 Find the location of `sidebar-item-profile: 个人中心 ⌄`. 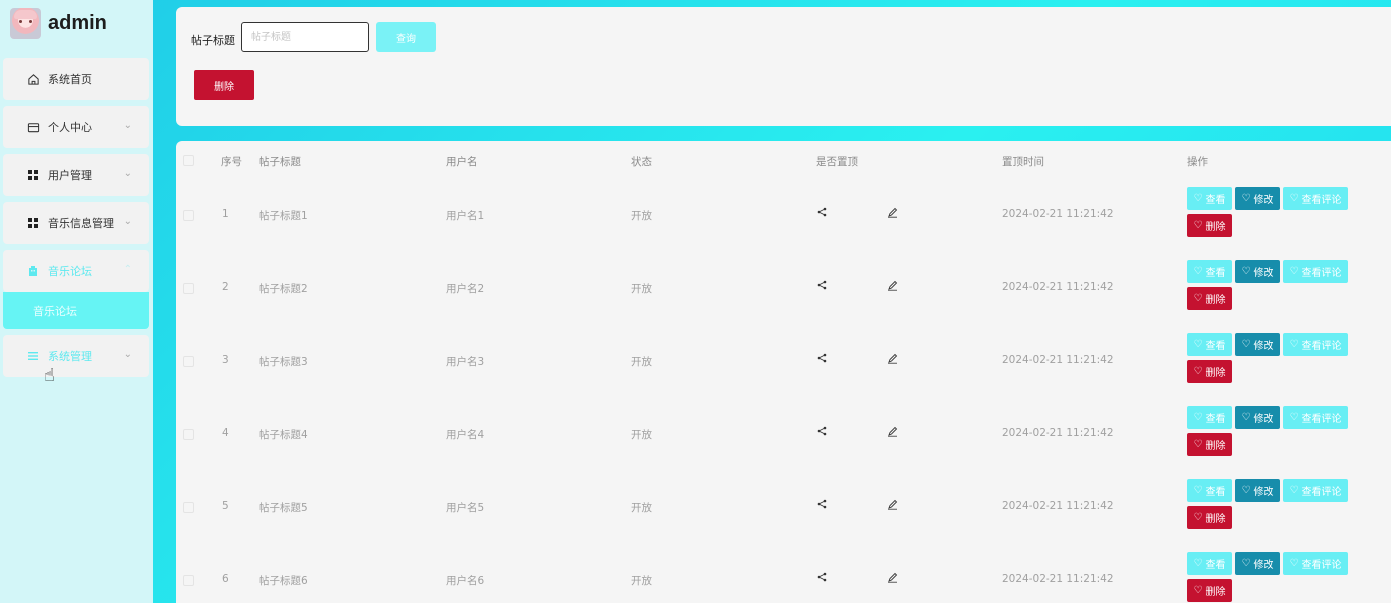

sidebar-item-profile: 个人中心 ⌄ is located at coordinates (76, 127).